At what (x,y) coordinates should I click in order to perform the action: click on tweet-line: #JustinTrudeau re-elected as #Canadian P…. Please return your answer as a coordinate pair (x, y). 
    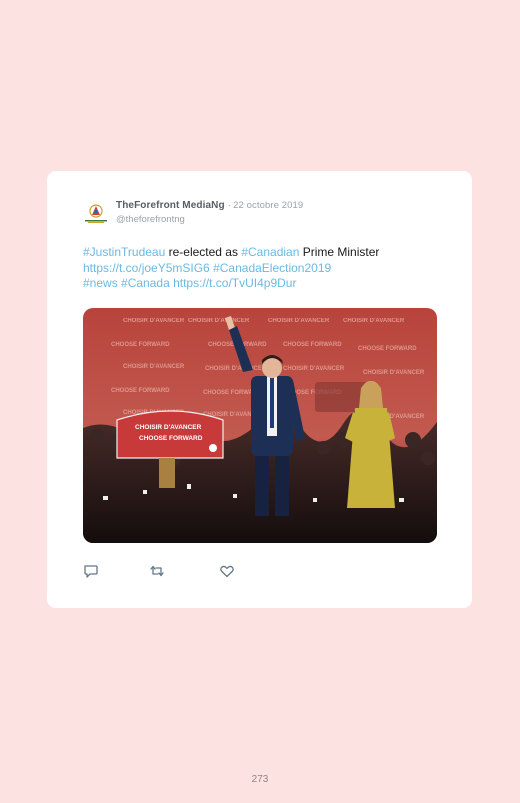
    Looking at the image, I should click on (263, 253).